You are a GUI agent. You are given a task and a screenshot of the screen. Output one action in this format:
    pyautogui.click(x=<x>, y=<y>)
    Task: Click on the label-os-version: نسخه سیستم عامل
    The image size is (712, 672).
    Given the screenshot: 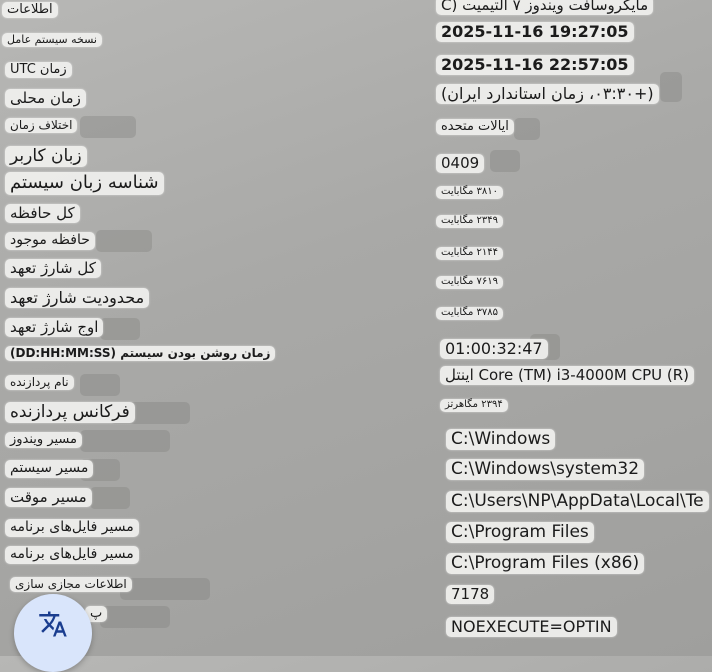 What is the action you would take?
    pyautogui.click(x=52, y=40)
    